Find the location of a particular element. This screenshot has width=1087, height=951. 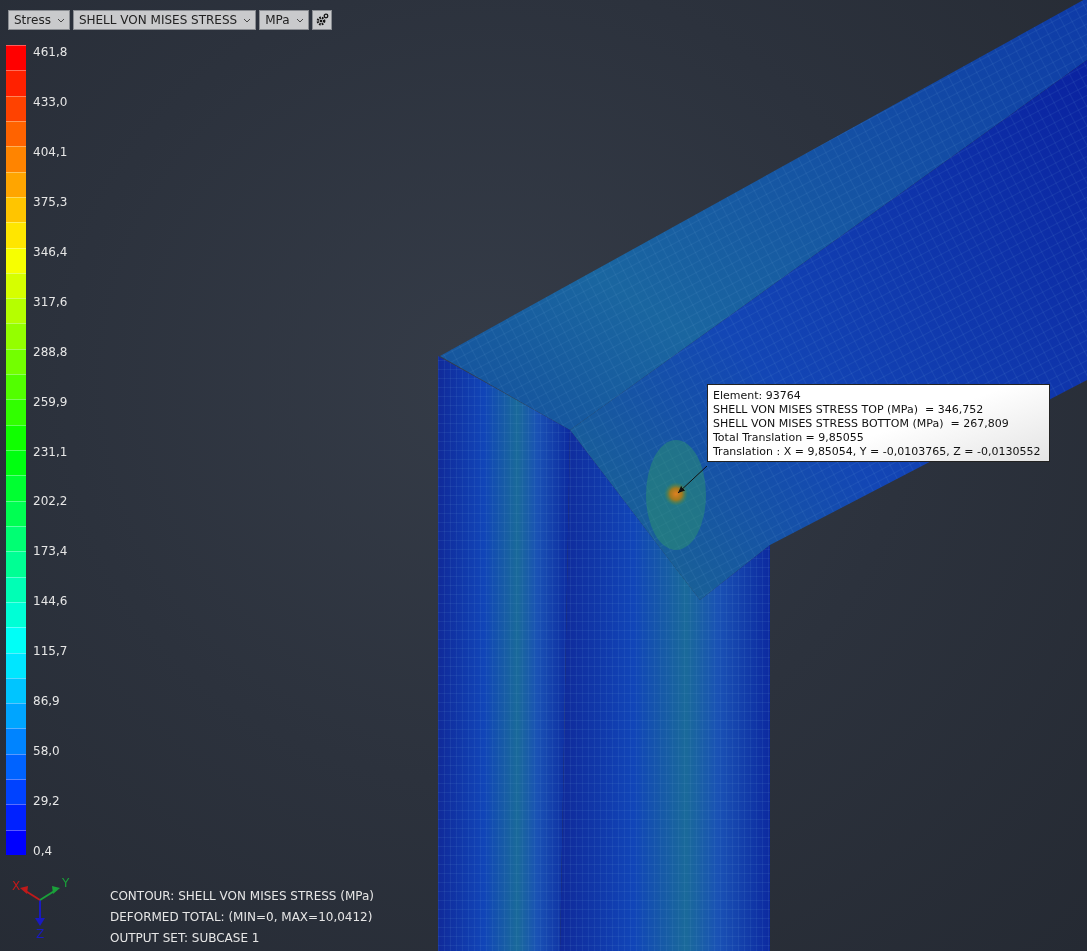

component-dropdown: SHELL VON MISES STRESS is located at coordinates (164, 20).